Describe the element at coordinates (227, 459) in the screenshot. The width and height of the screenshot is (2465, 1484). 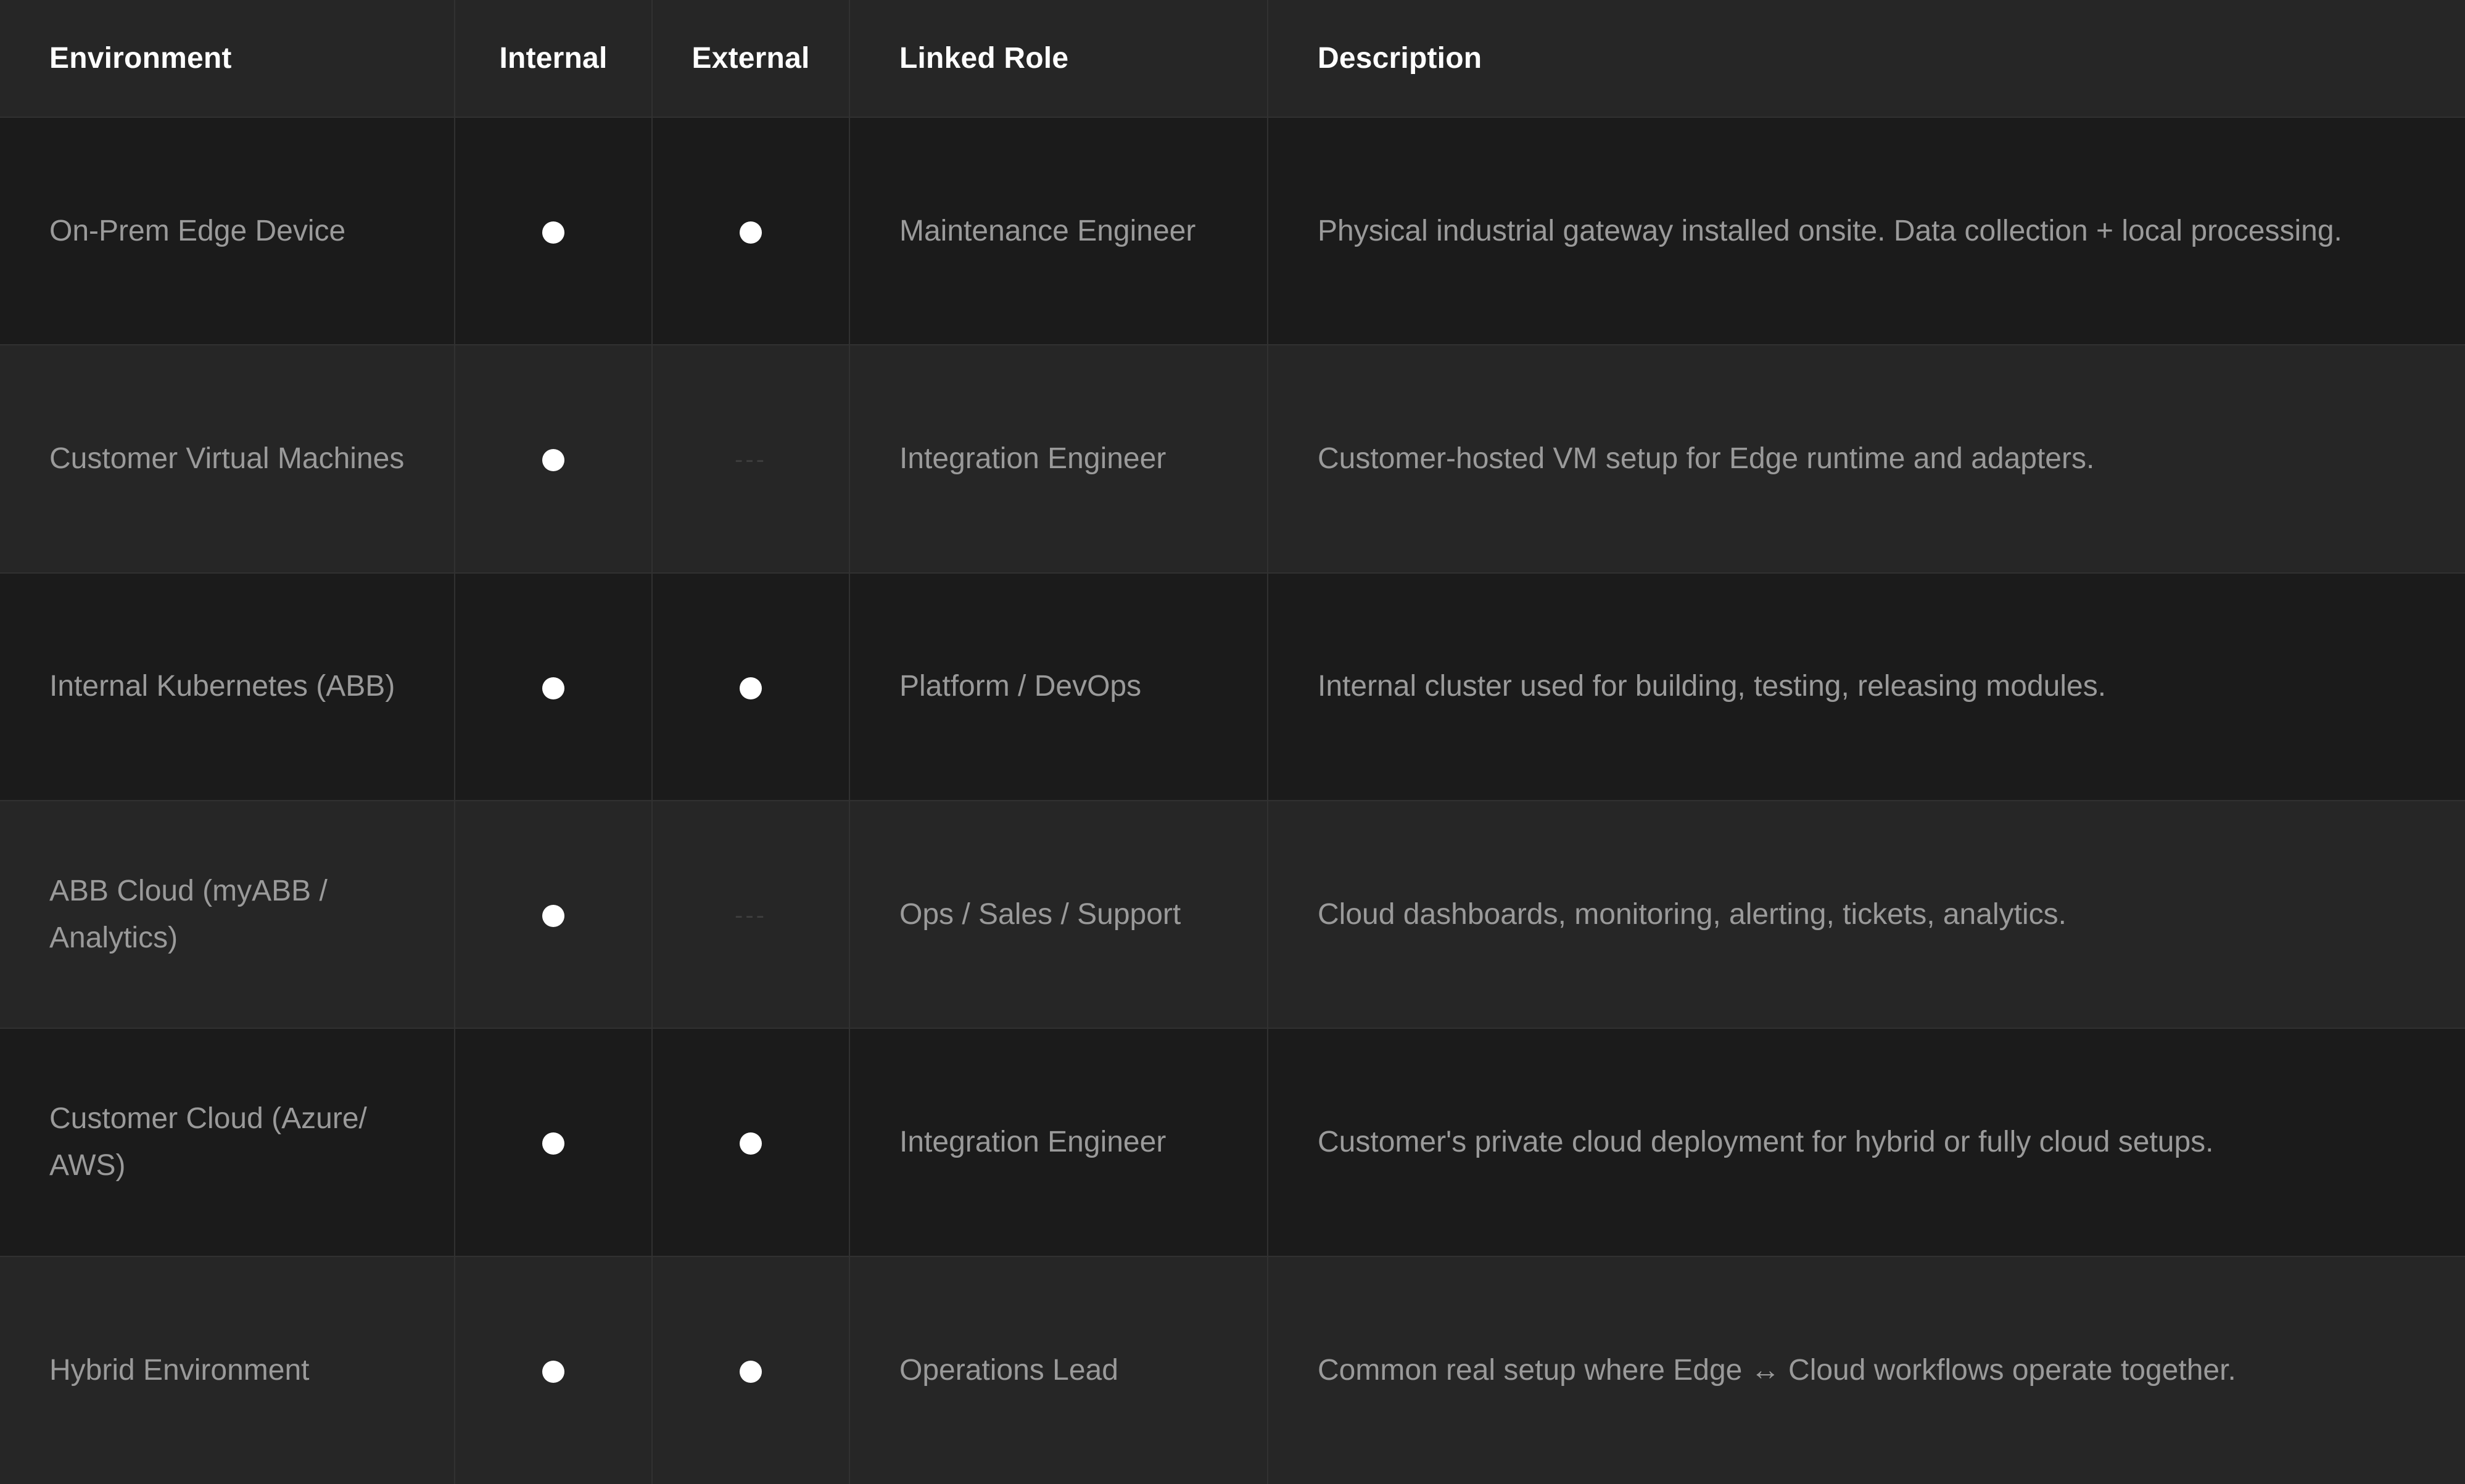
I see `cell-environment: Customer Virtual Machines` at that location.